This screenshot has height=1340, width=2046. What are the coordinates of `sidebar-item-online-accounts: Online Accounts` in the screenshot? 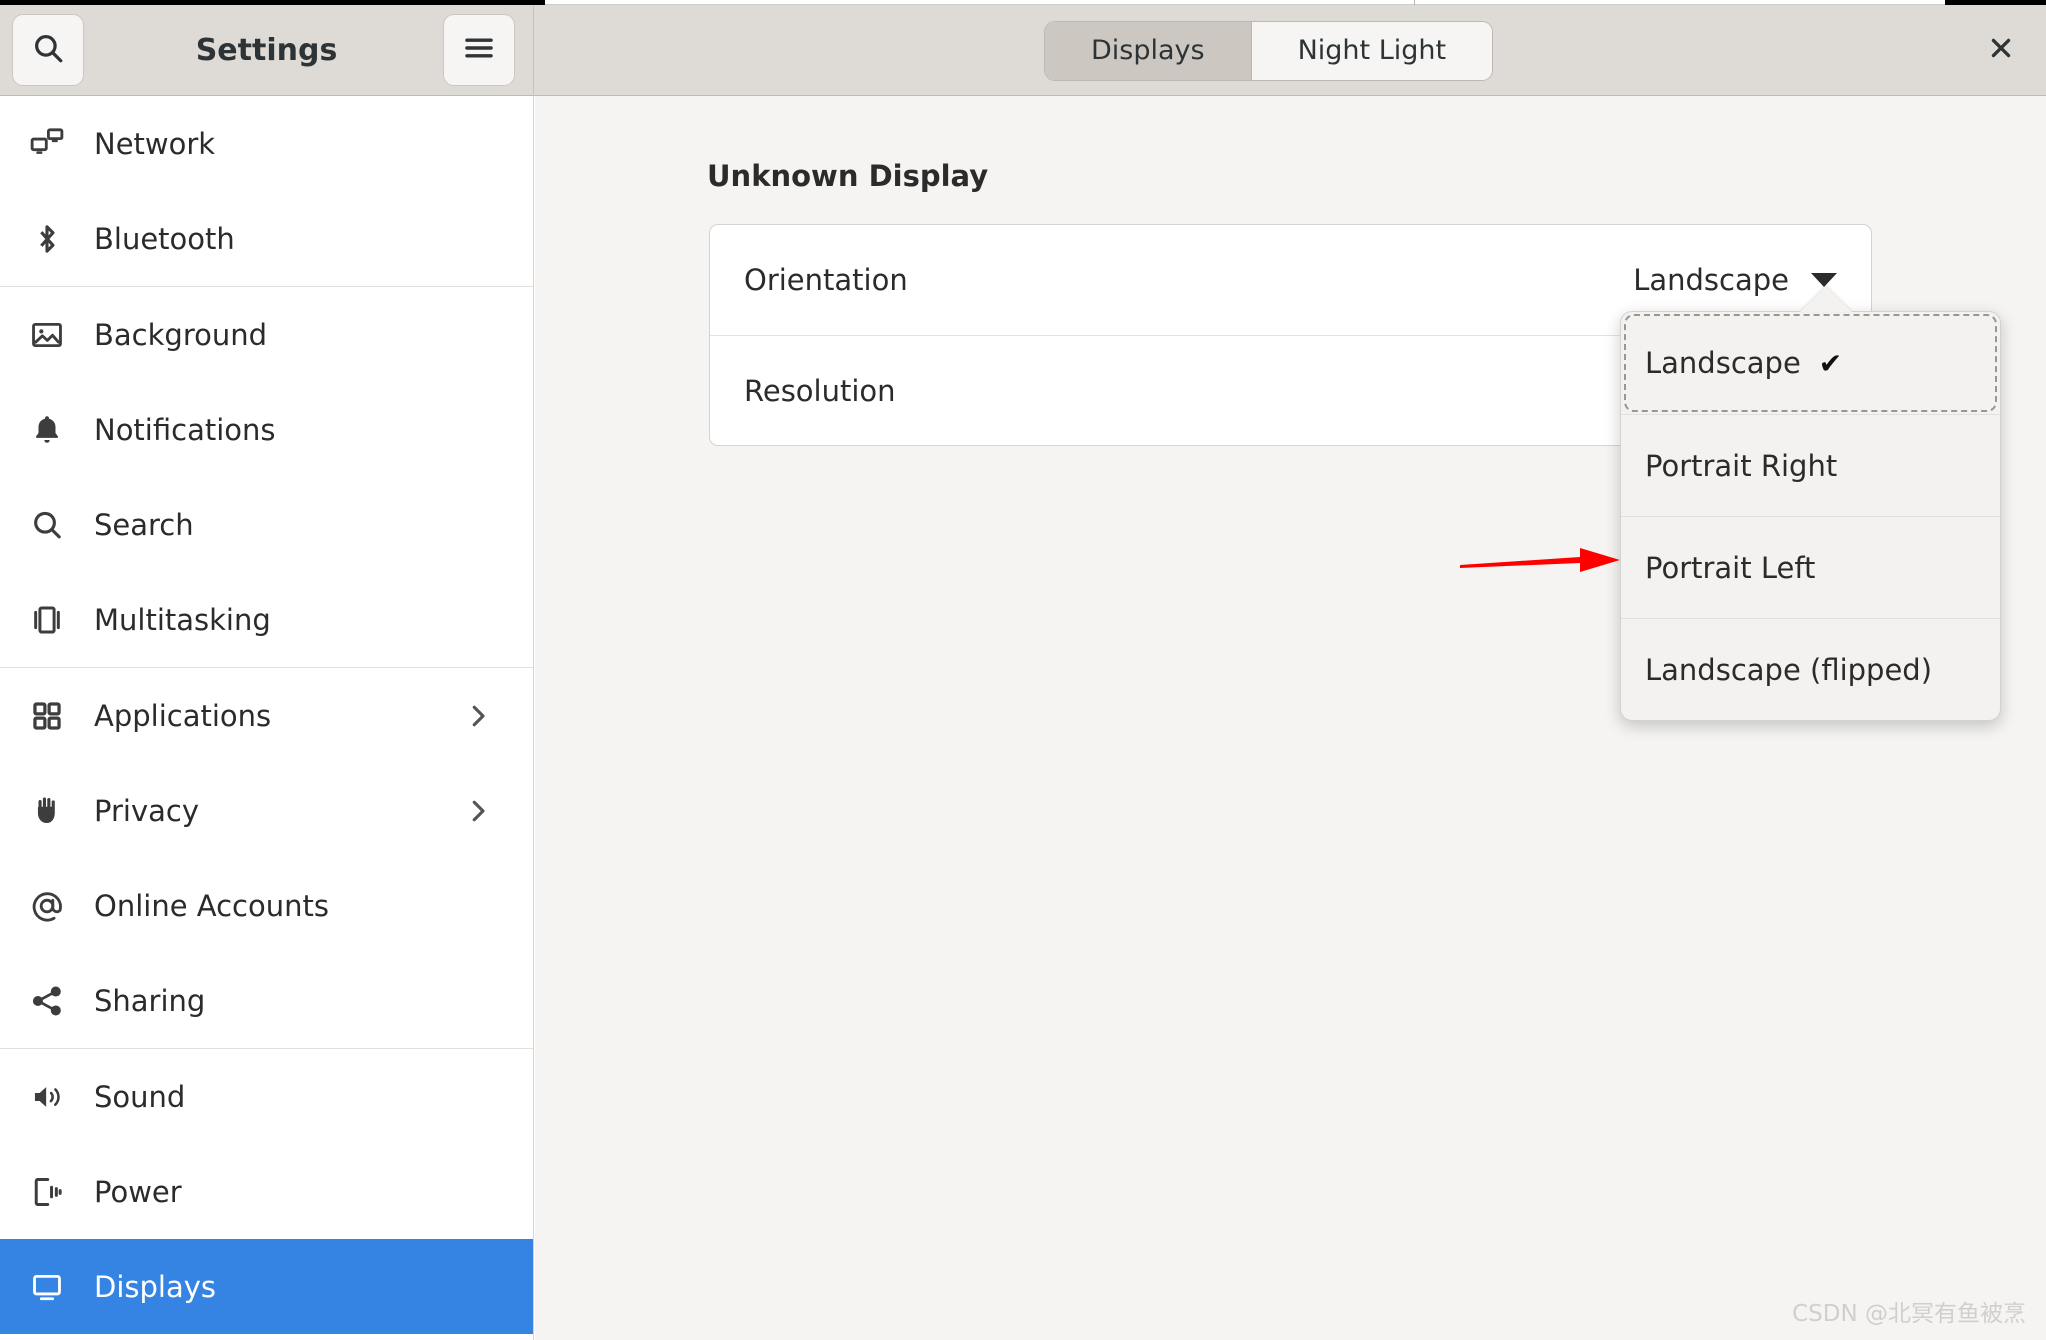 It's located at (266, 905).